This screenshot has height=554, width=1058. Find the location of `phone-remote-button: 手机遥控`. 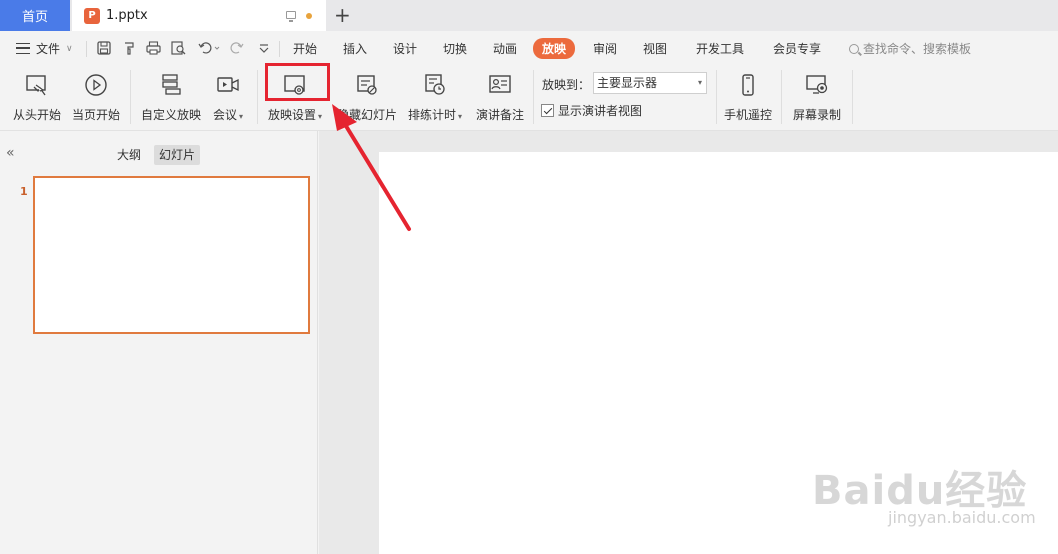

phone-remote-button: 手机遥控 is located at coordinates (748, 97).